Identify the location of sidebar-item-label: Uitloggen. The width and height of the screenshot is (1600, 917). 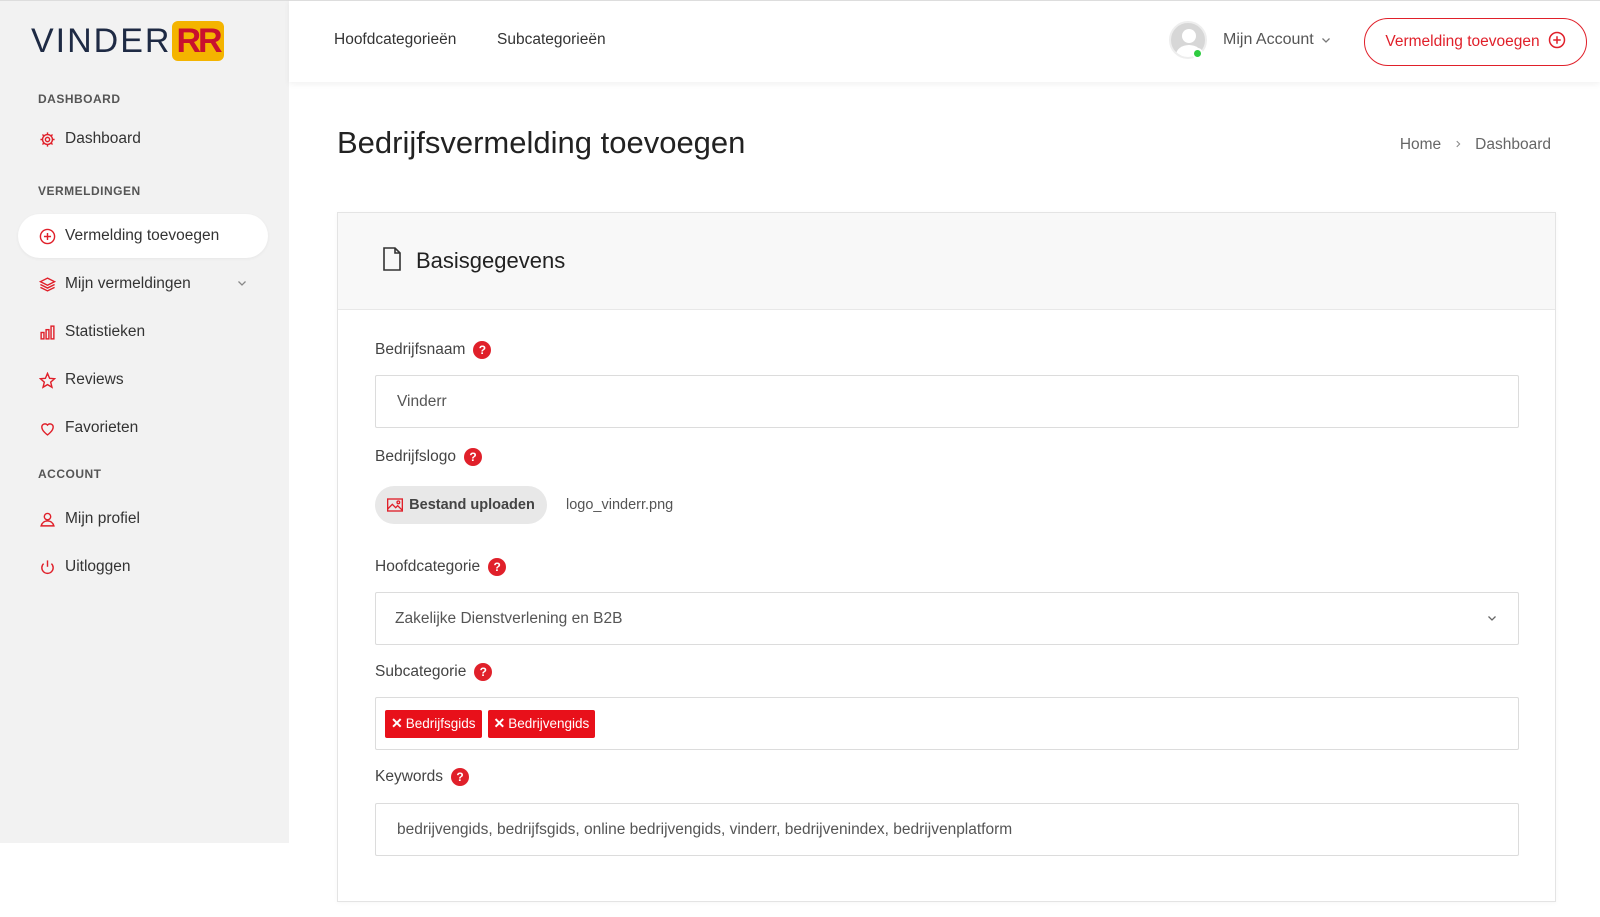
(98, 566).